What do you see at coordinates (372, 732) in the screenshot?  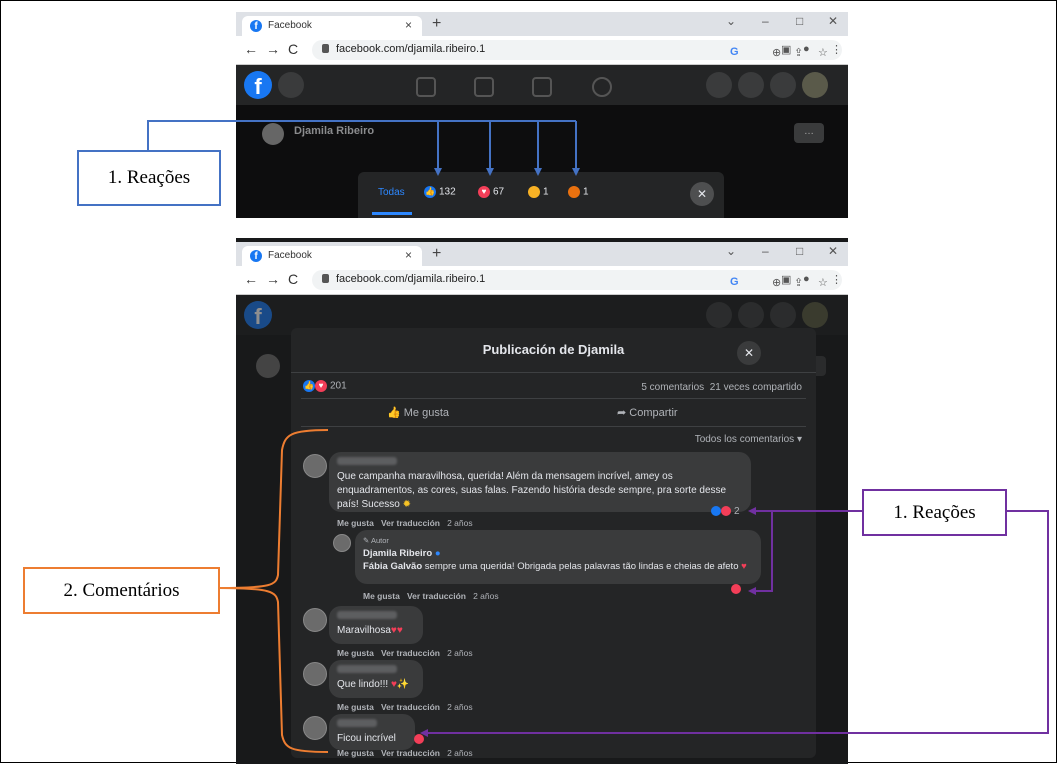 I see `comment-bubble: Ficou incrível` at bounding box center [372, 732].